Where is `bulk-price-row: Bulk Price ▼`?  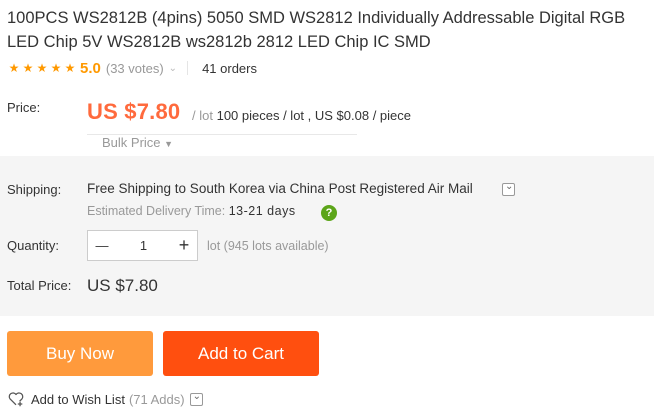
bulk-price-row: Bulk Price ▼ is located at coordinates (222, 143).